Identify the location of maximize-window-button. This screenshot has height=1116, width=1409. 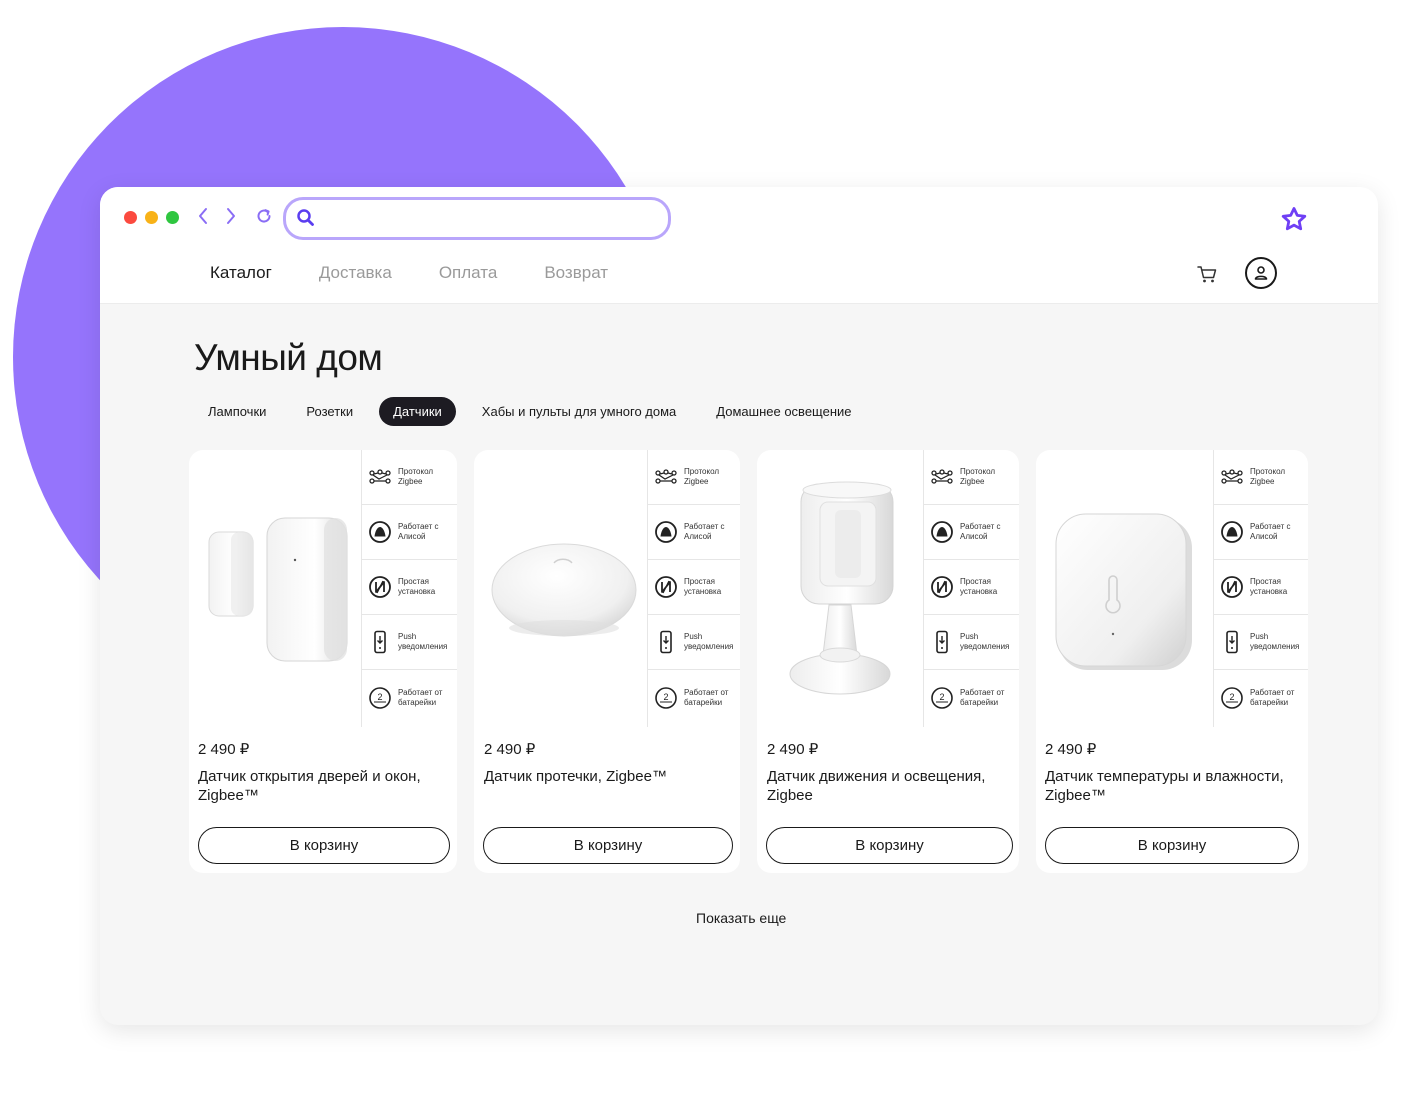
(172, 217).